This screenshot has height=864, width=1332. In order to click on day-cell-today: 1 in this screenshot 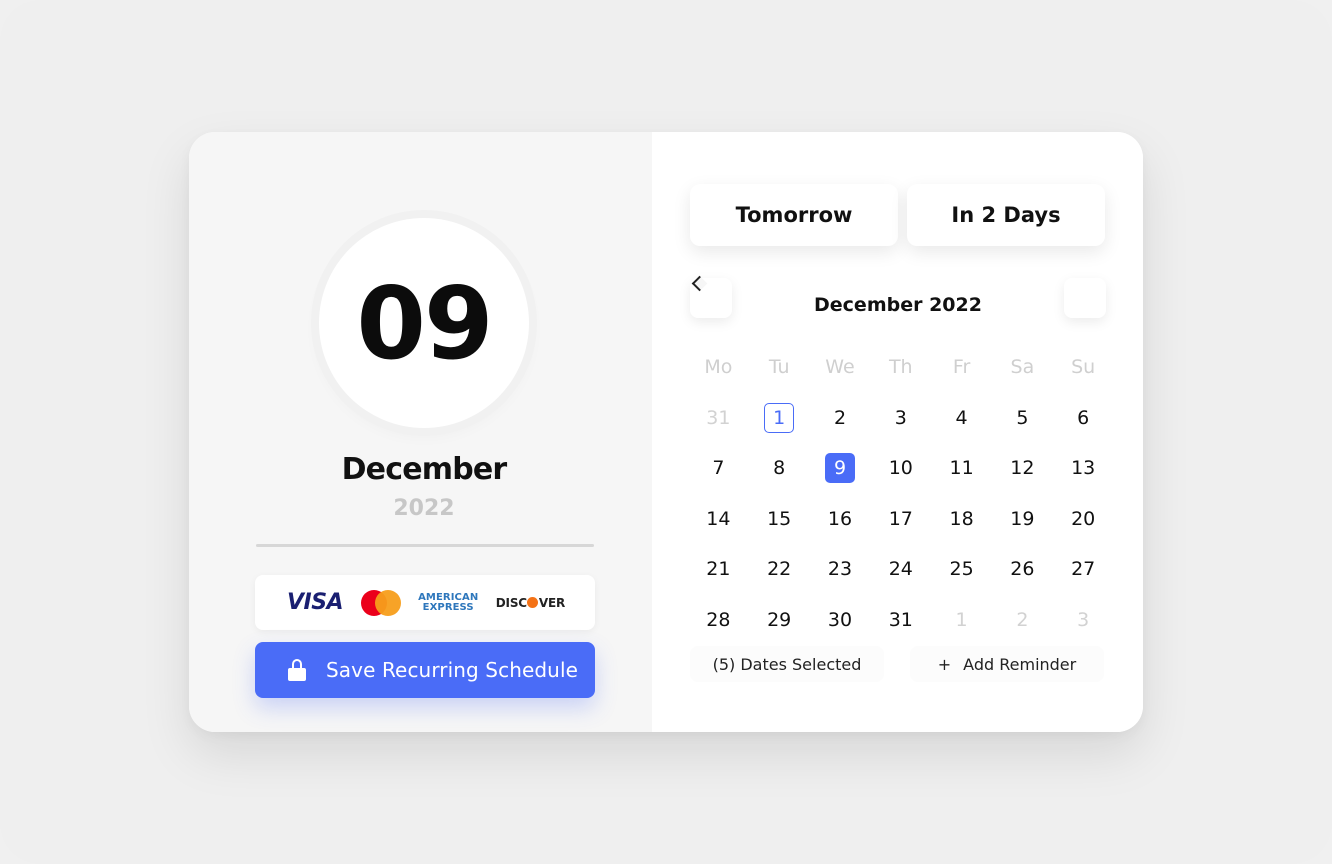, I will do `click(779, 418)`.